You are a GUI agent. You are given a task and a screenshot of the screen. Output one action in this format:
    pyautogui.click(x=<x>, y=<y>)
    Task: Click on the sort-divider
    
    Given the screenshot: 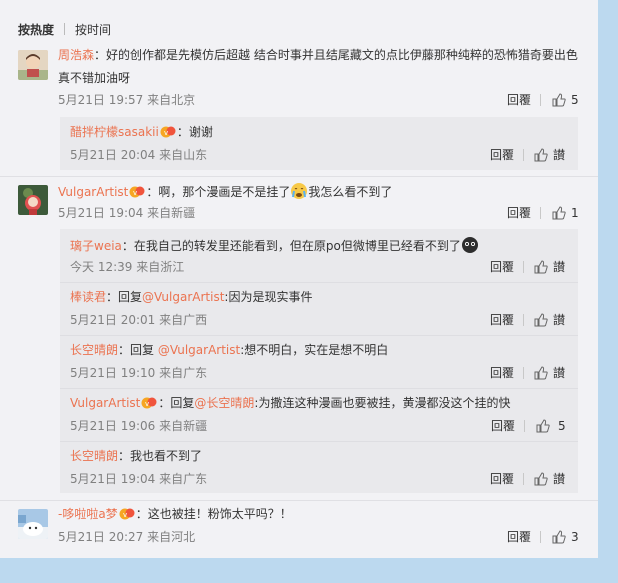 What is the action you would take?
    pyautogui.click(x=65, y=29)
    